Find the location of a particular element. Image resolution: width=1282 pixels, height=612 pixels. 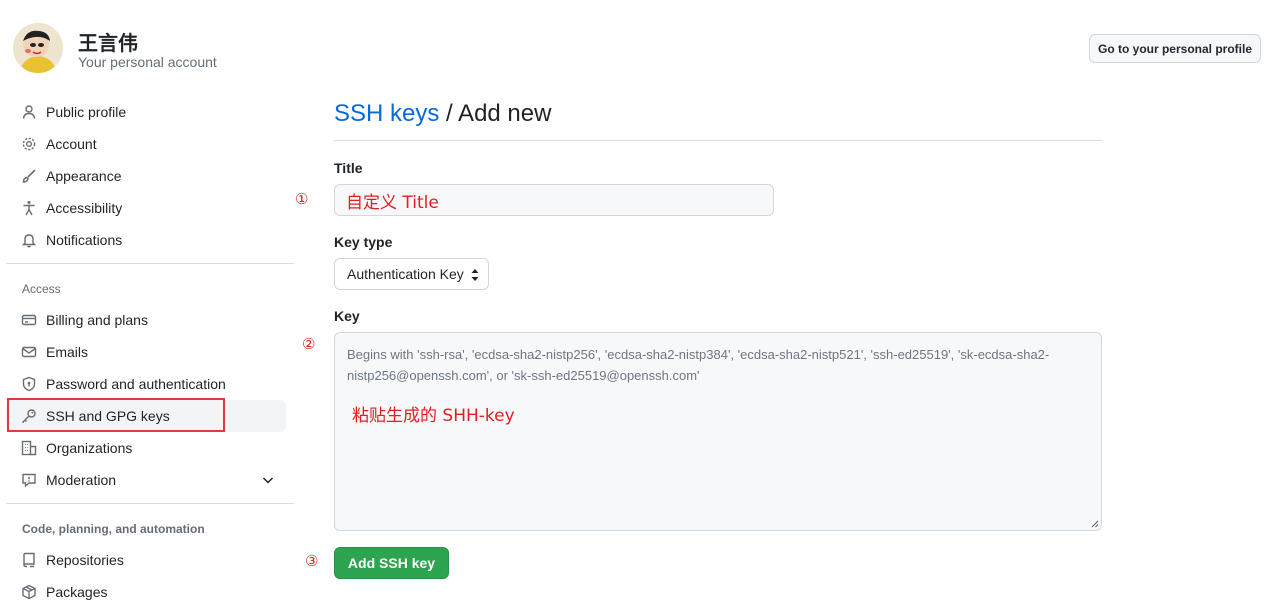

sidebar-item-label: Account is located at coordinates (71, 144).